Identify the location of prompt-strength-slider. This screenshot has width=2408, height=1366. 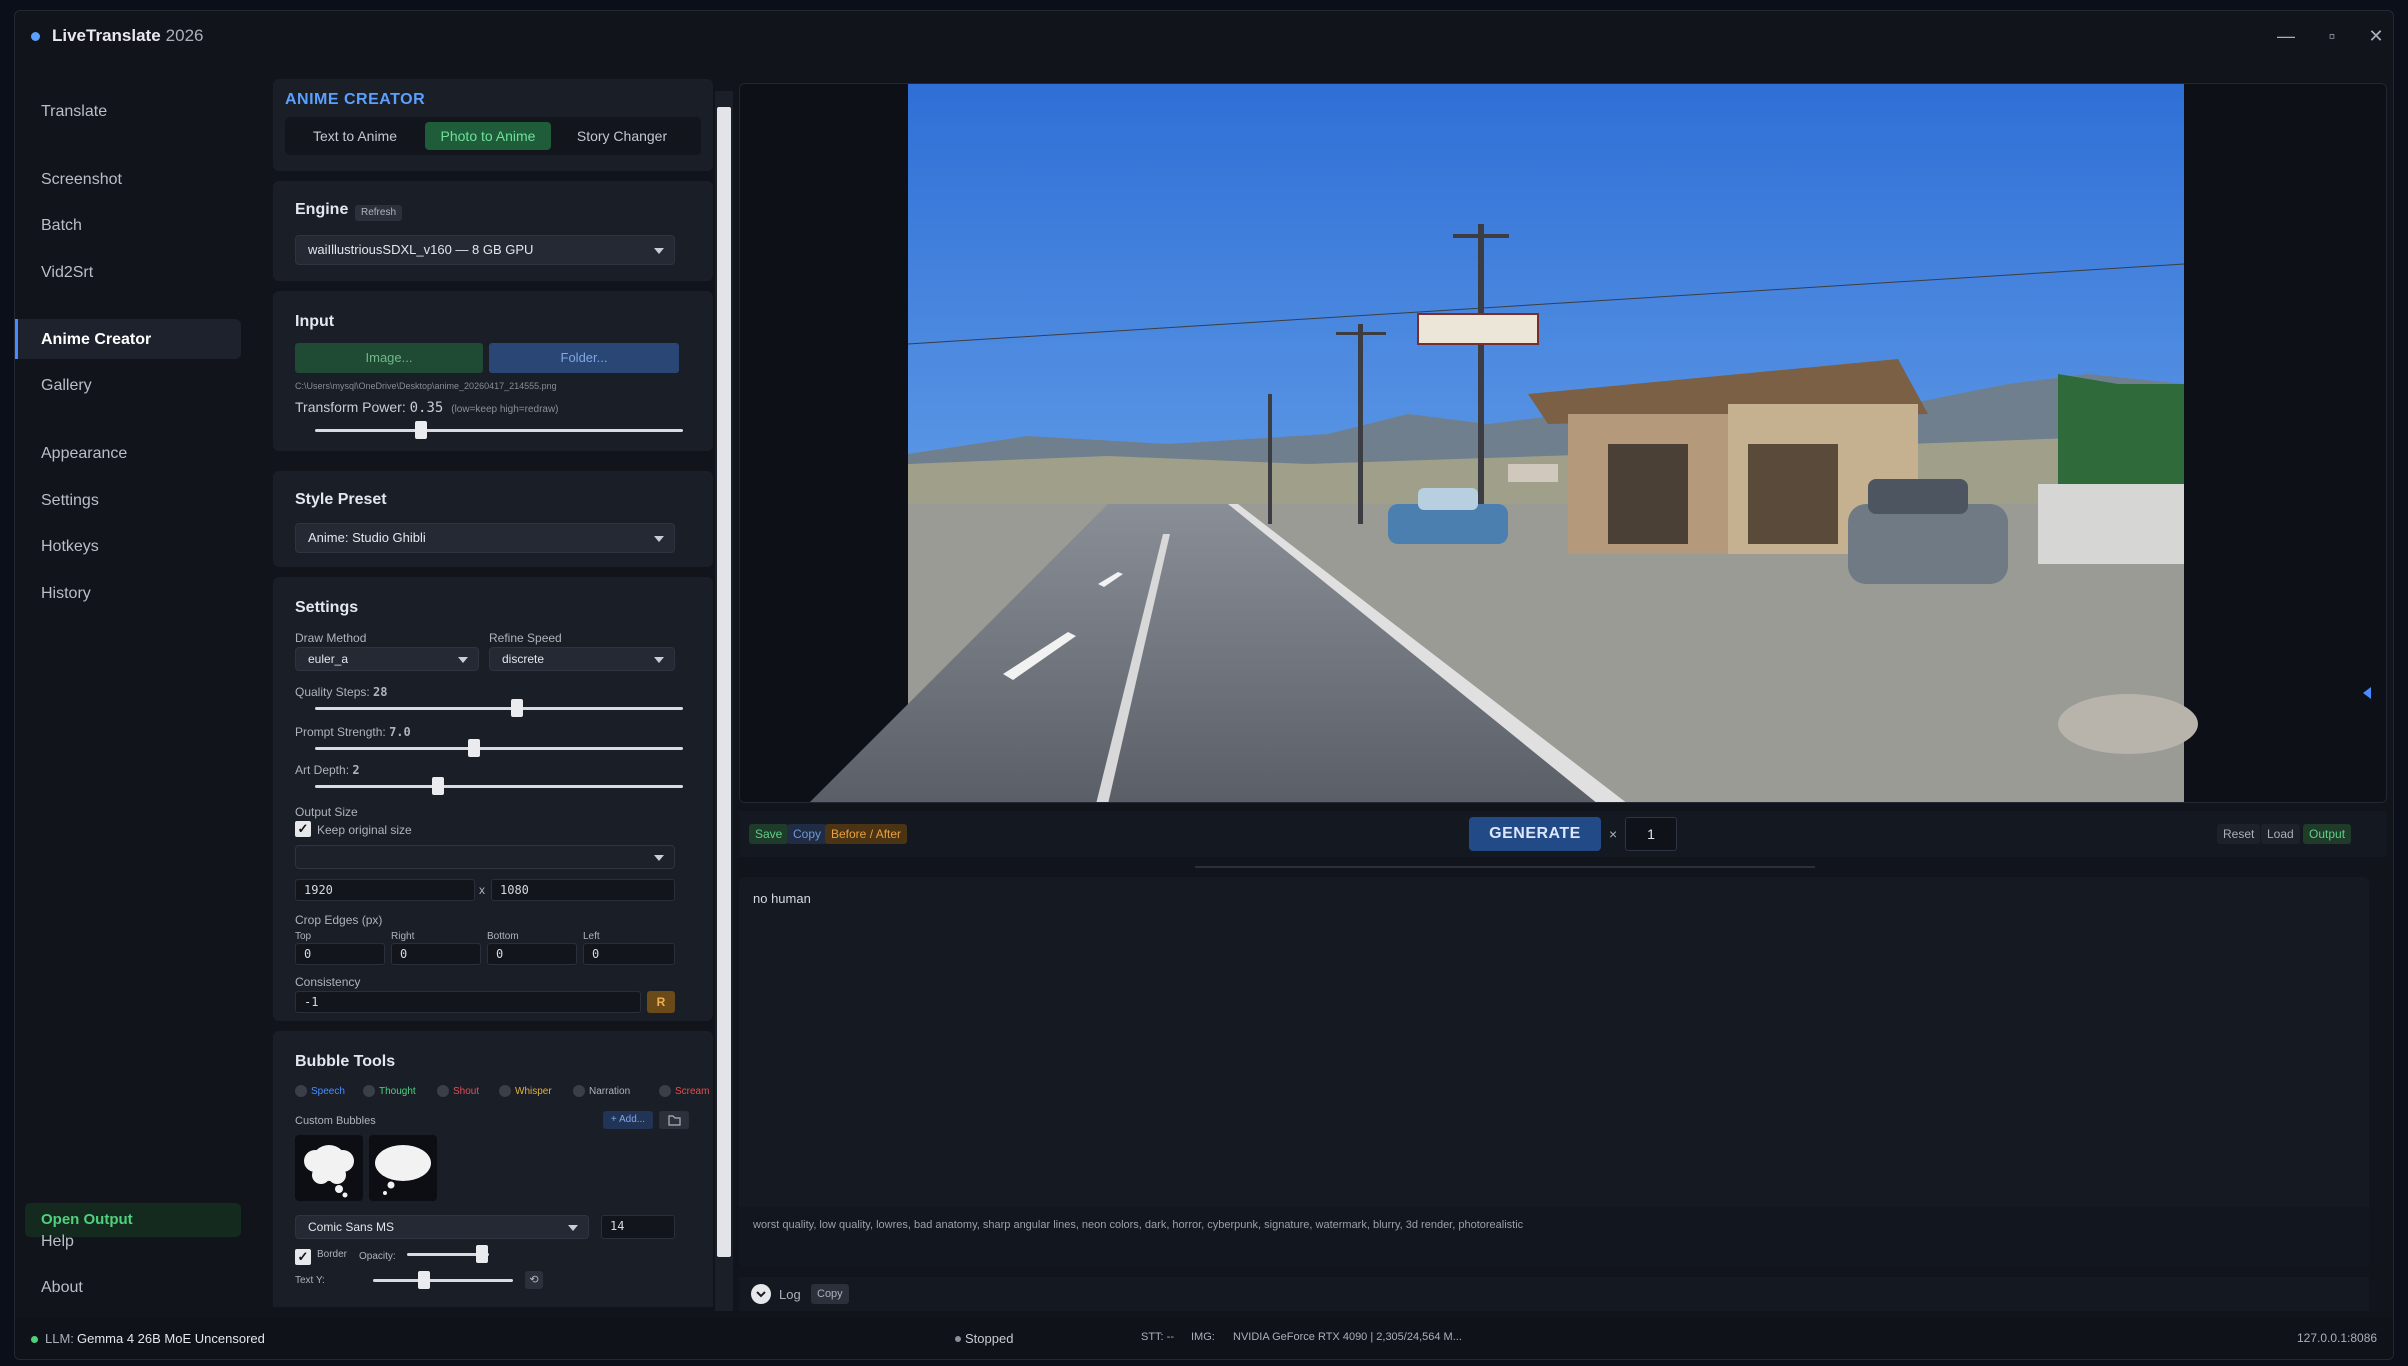
(499, 748).